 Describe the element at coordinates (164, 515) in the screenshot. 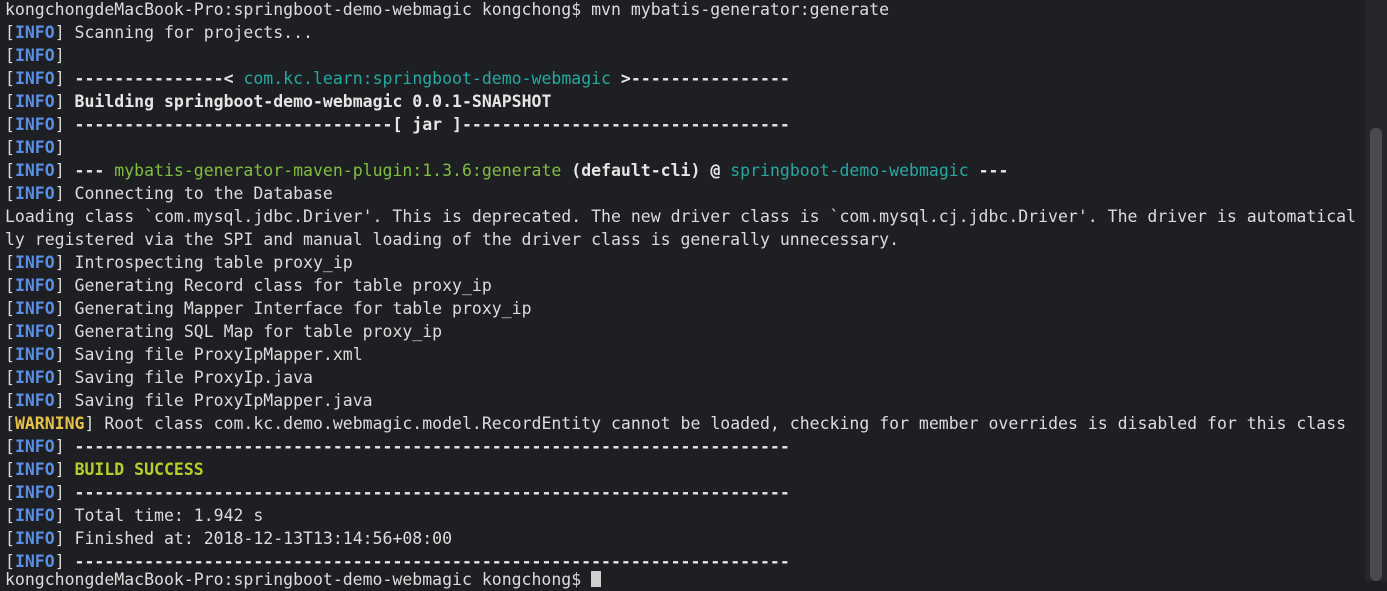

I see `total-time: Total time: 1.942 s` at that location.